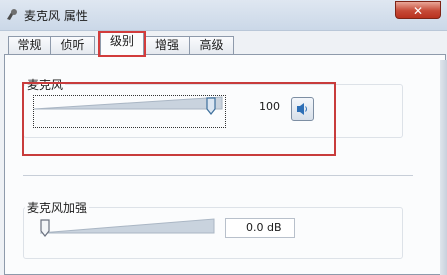 The image size is (447, 275). I want to click on tab-listen: 侦听, so click(72, 45).